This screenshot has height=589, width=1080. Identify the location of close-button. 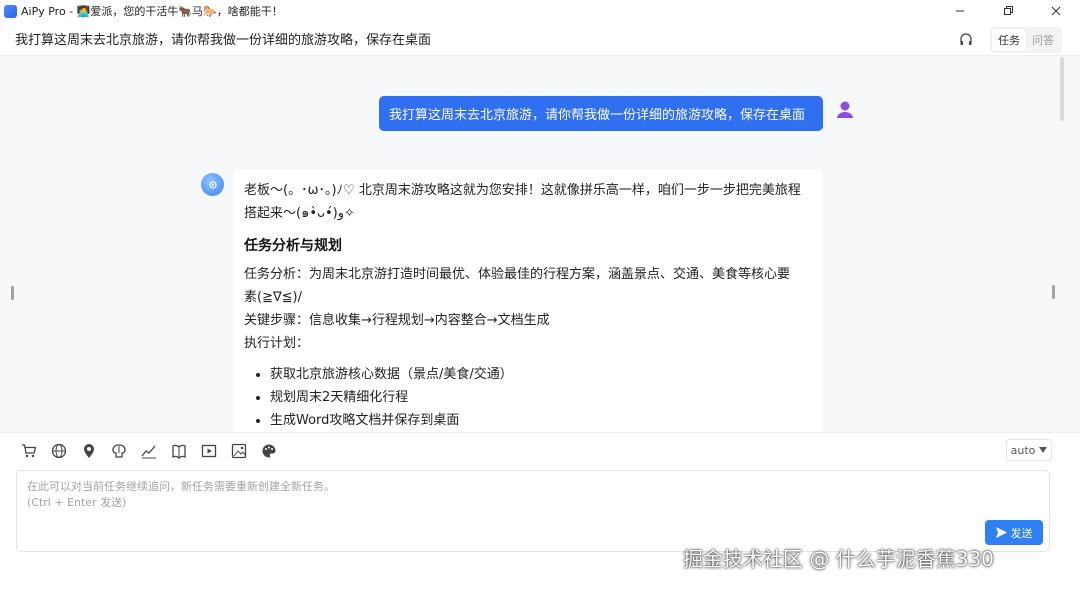
(1056, 11).